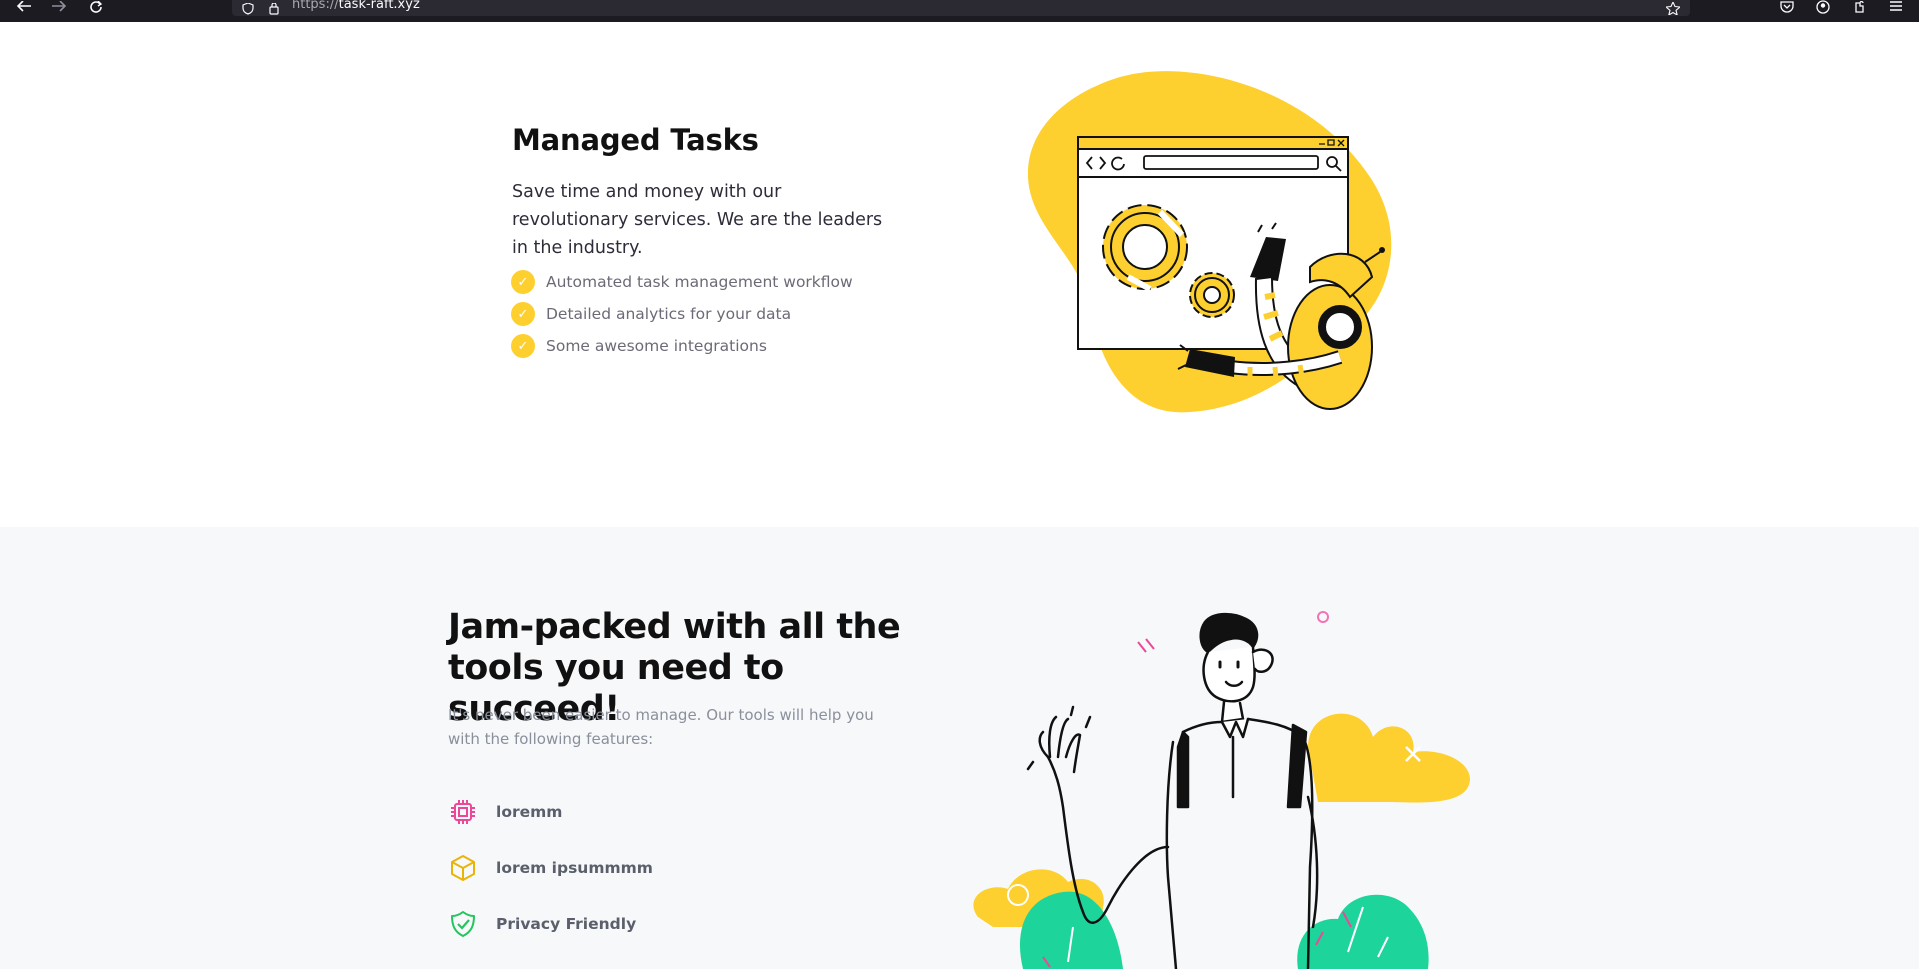  I want to click on browser-toolbar: https://task-raft.xyz, so click(959, 11).